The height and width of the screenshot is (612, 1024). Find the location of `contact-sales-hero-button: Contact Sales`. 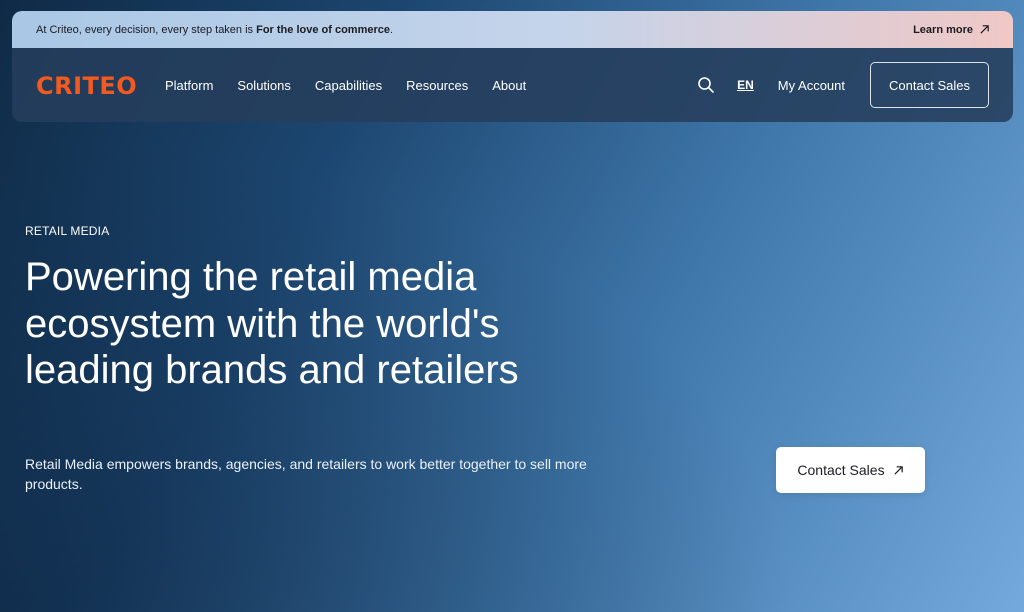

contact-sales-hero-button: Contact Sales is located at coordinates (850, 470).